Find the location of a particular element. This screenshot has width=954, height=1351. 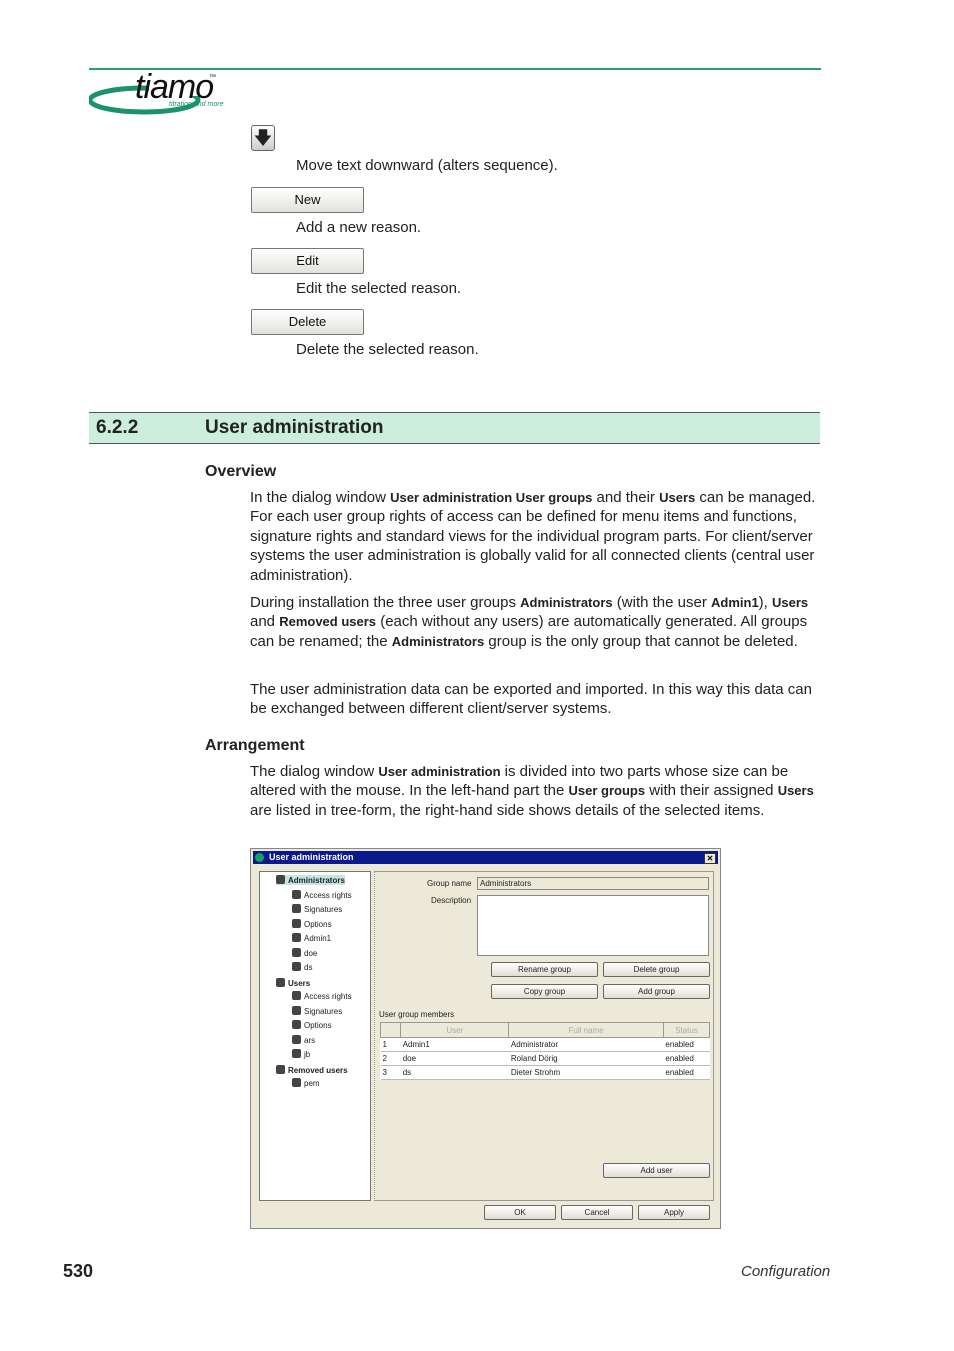

members-label: User group members is located at coordinates (417, 1014).